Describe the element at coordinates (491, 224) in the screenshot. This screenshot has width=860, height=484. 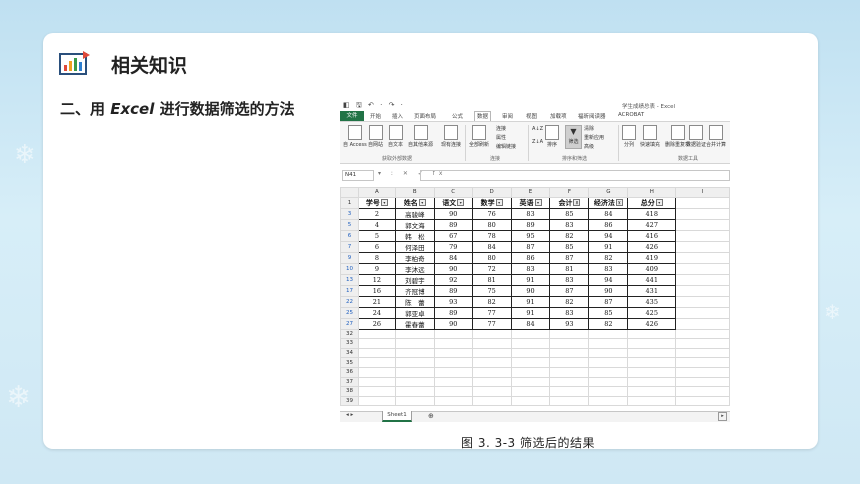
I see `data-cell: 80` at that location.